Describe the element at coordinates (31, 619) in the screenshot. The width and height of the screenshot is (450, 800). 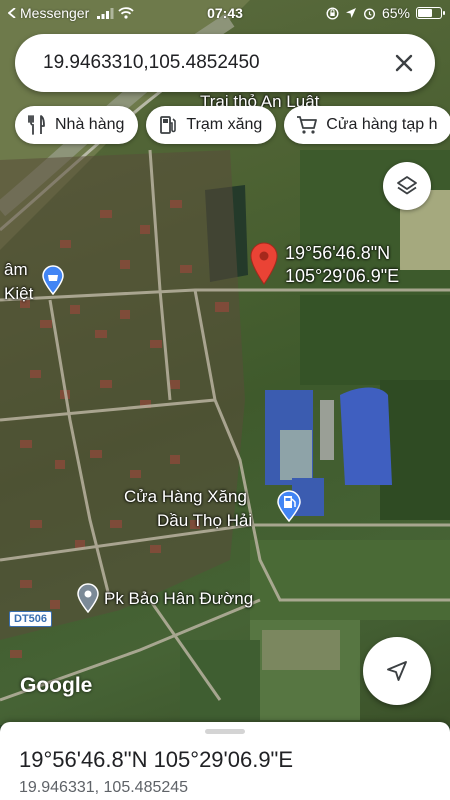
I see `road-shield-dt506: DT506` at that location.